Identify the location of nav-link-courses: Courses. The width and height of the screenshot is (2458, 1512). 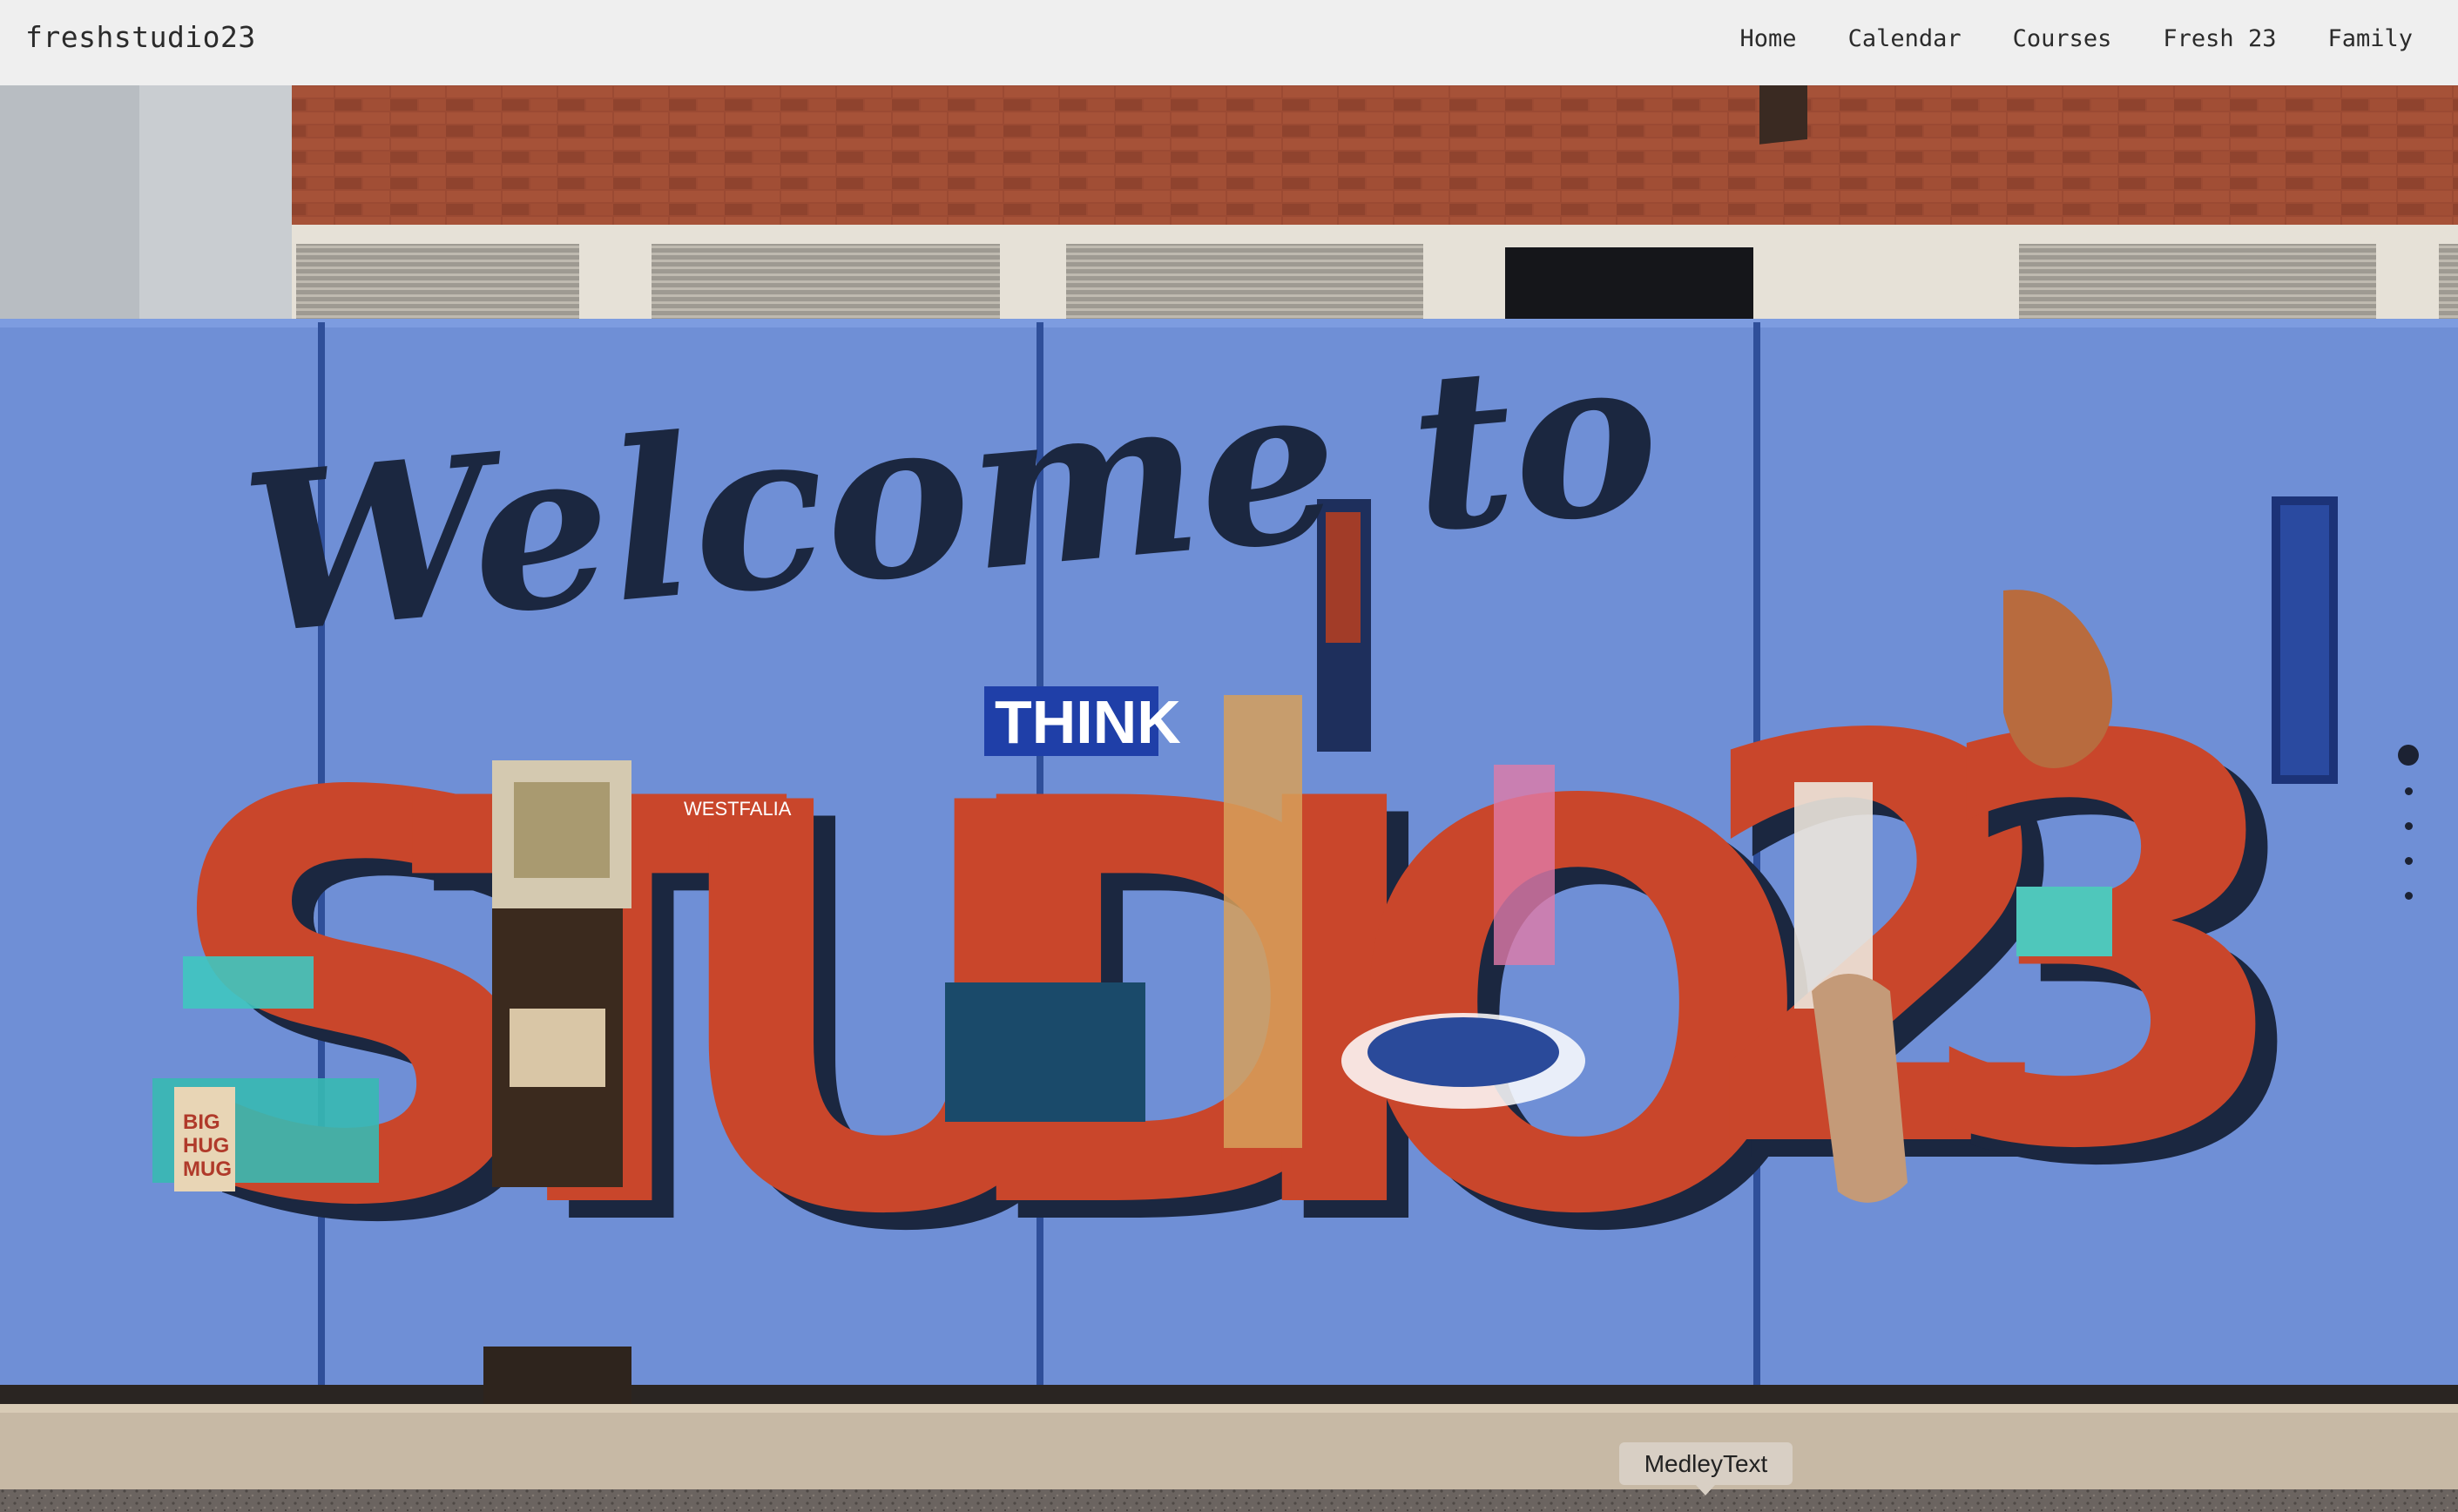
(2062, 38).